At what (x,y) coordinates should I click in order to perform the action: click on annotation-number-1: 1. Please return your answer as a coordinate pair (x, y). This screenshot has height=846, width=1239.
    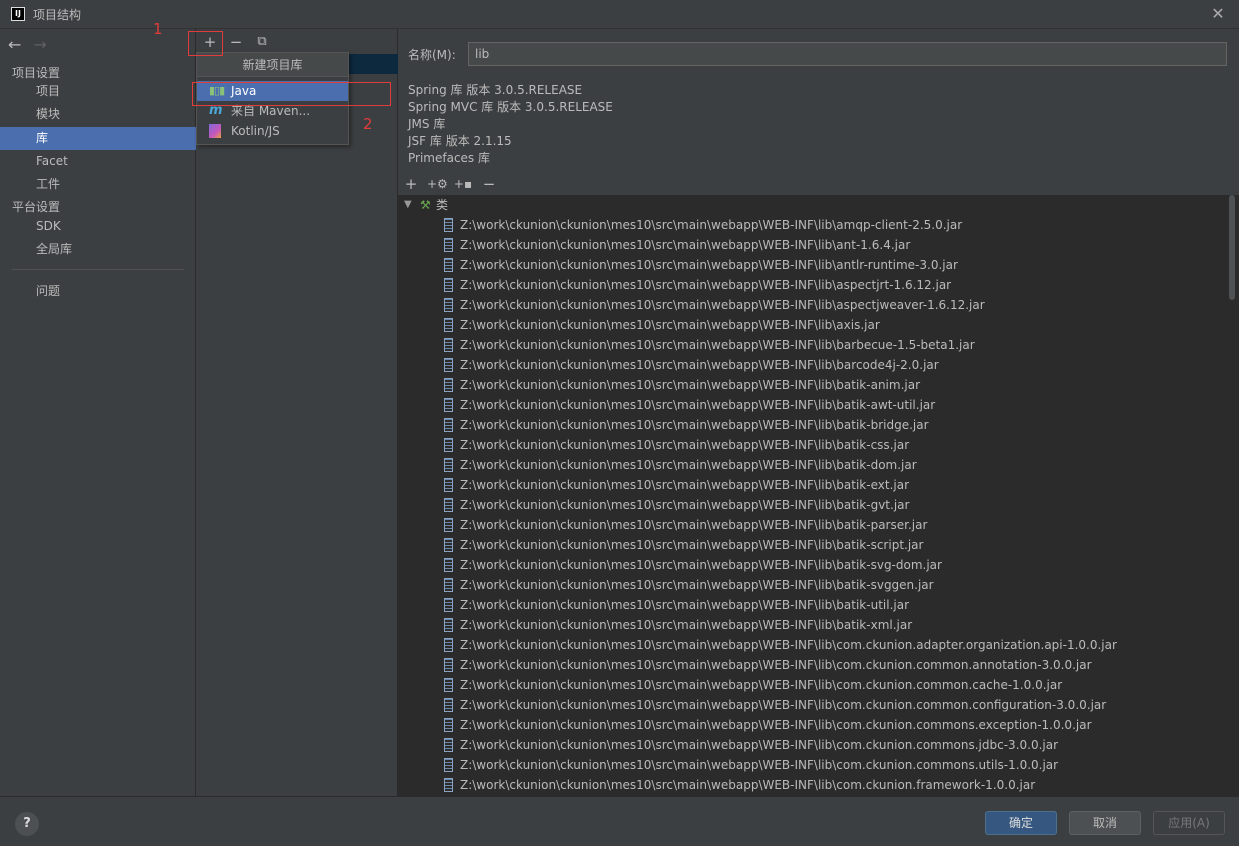
    Looking at the image, I should click on (158, 29).